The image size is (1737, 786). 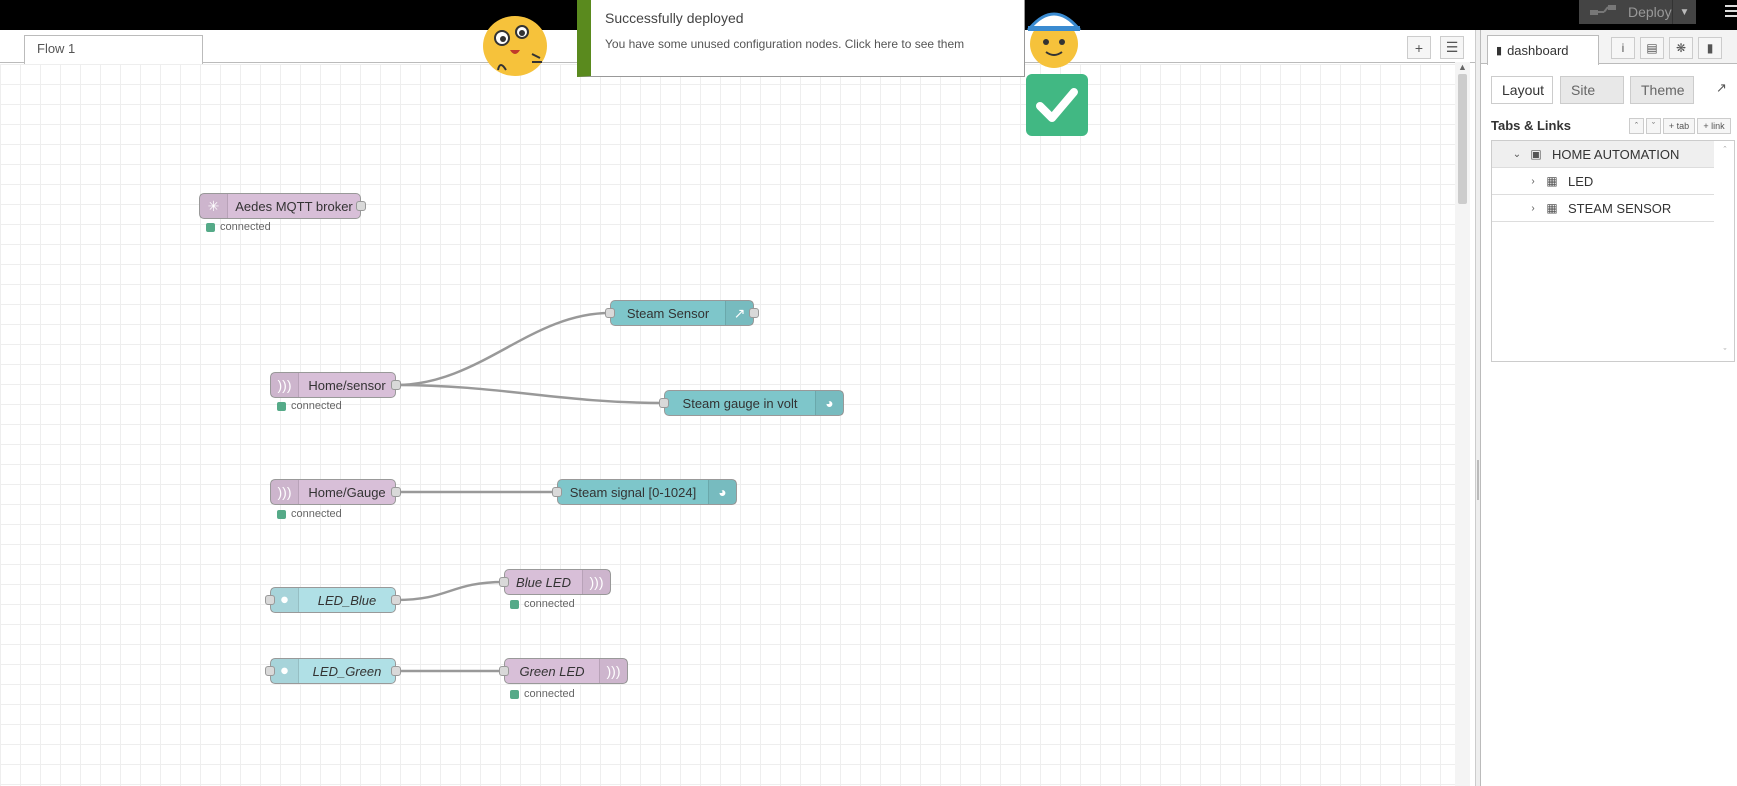 I want to click on help-book-icon: ▤, so click(x=1652, y=48).